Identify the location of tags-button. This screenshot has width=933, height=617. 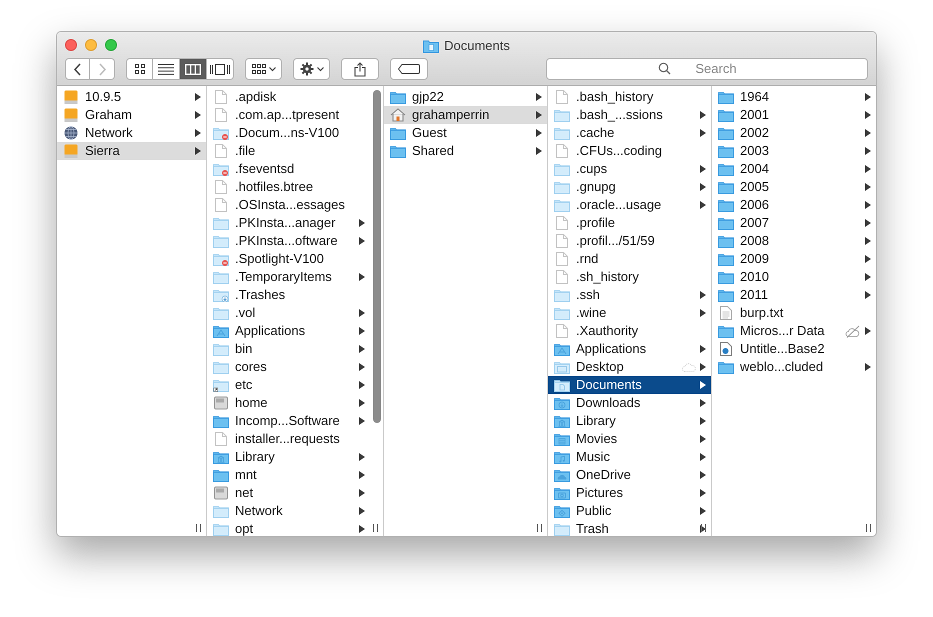
(409, 69).